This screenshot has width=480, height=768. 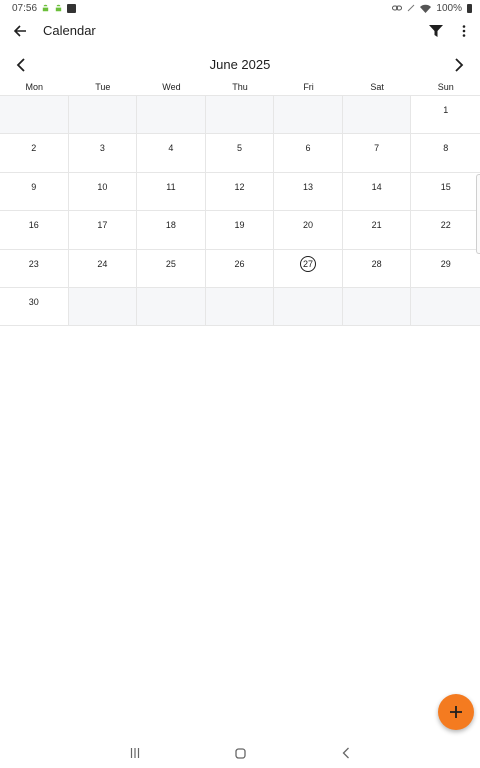 I want to click on filter-button, so click(x=436, y=31).